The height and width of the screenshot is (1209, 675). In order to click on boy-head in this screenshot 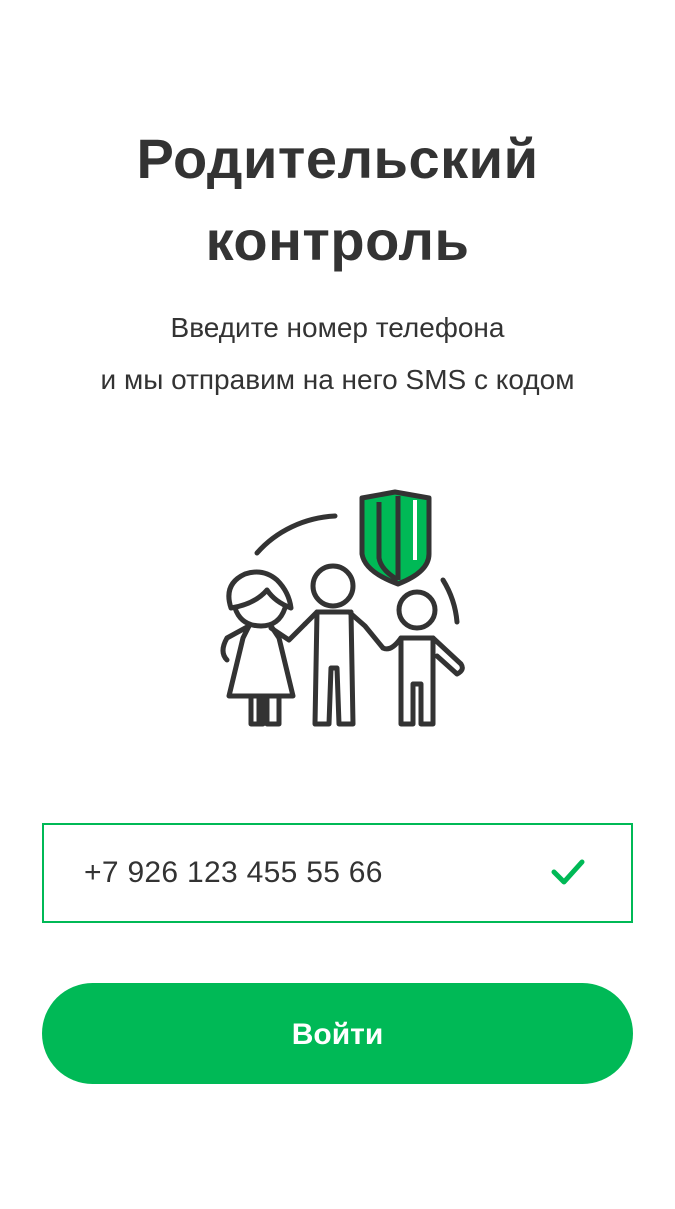, I will do `click(417, 610)`.